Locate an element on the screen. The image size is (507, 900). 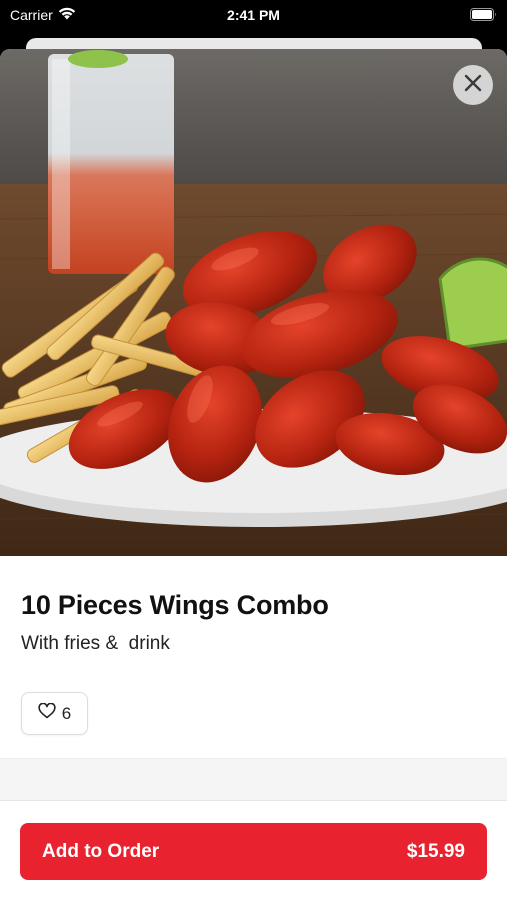
add-to-order-label: Add to Order is located at coordinates (101, 851).